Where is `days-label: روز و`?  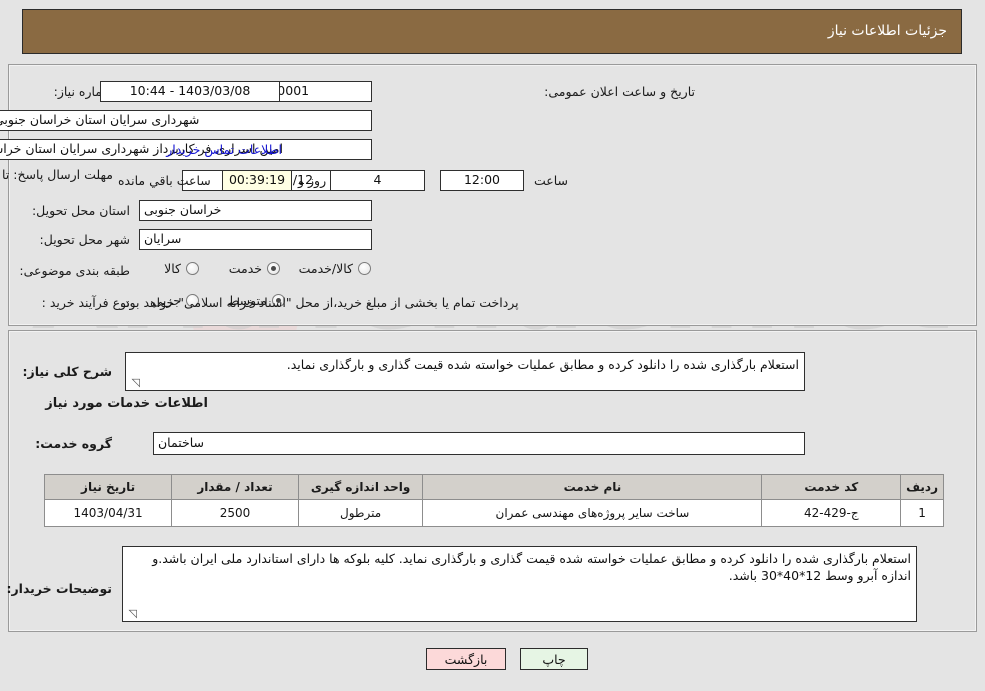
days-label: روز و is located at coordinates (312, 180).